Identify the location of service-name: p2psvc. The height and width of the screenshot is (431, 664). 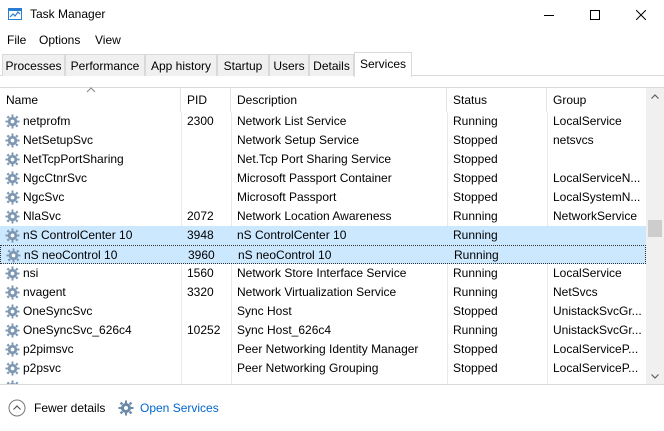
(42, 368).